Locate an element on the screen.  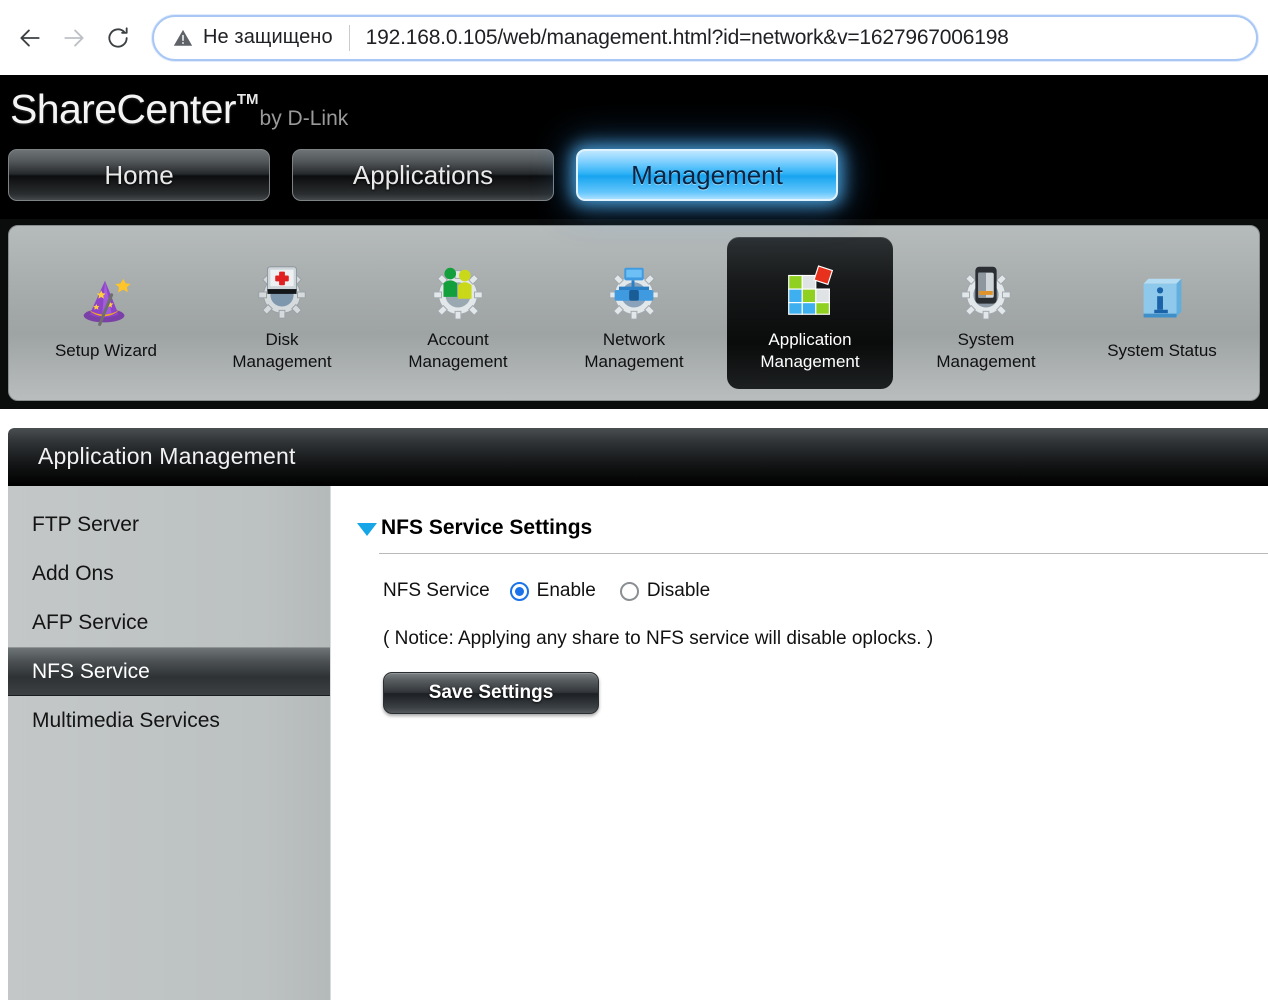
collapse-triangle-icon is located at coordinates (367, 529).